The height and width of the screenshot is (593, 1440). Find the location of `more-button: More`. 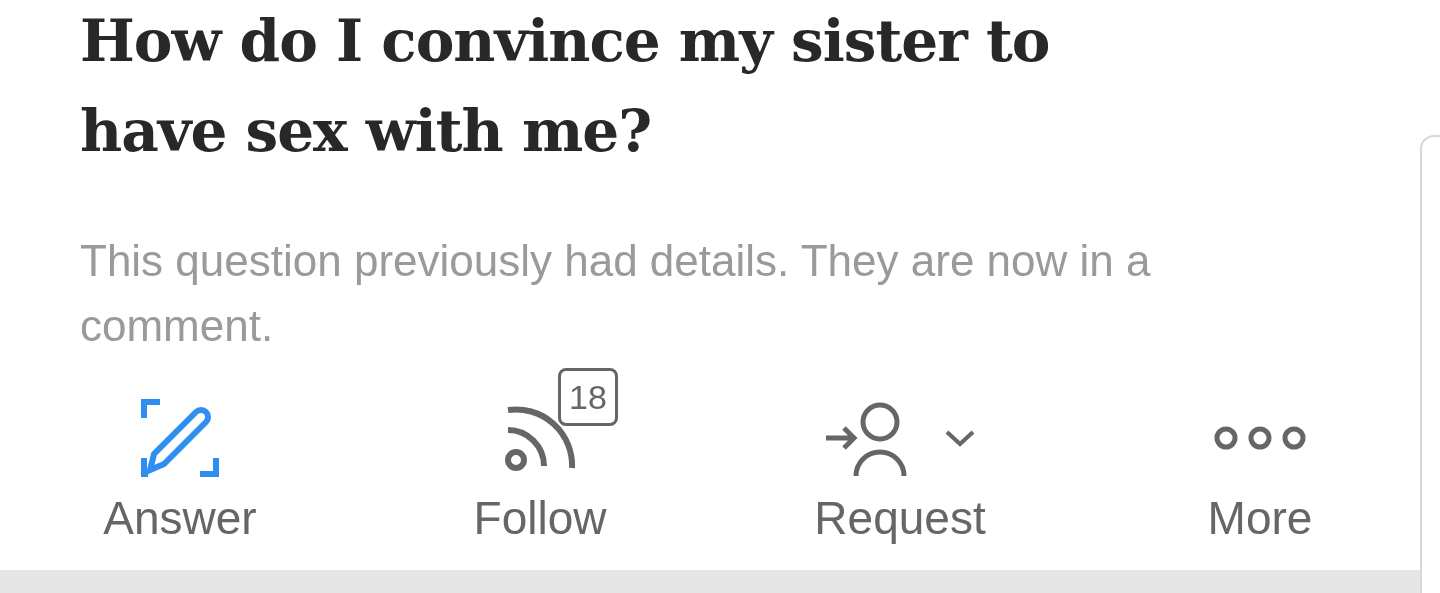

more-button: More is located at coordinates (1260, 457).